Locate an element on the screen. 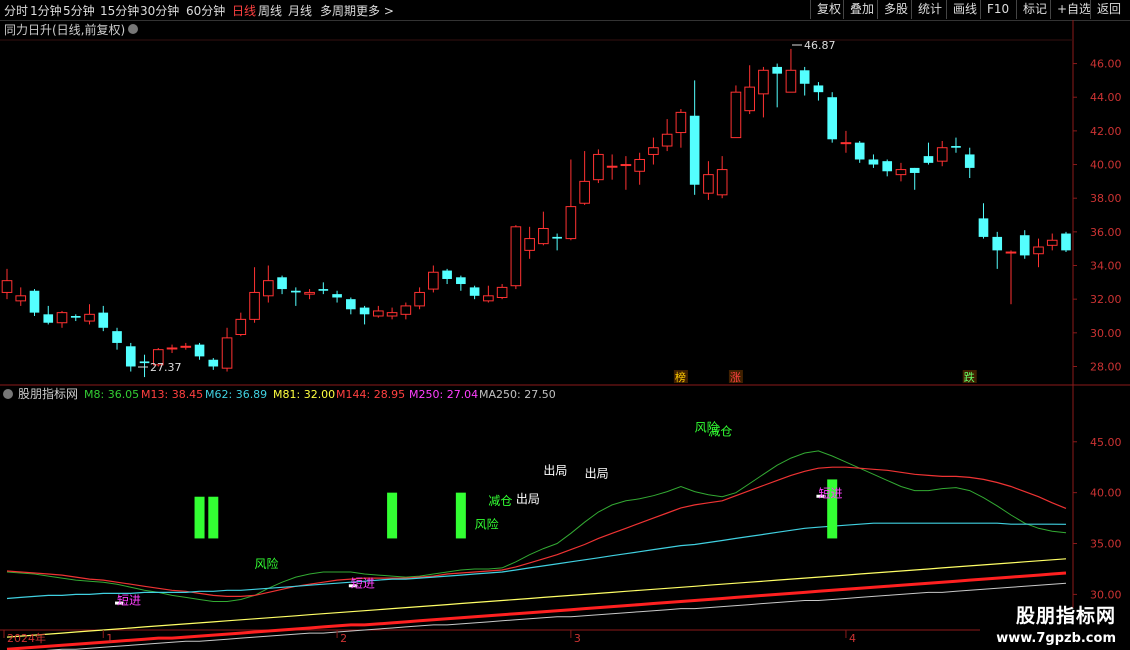 The image size is (1130, 650). low-label: 27.37 is located at coordinates (166, 367).